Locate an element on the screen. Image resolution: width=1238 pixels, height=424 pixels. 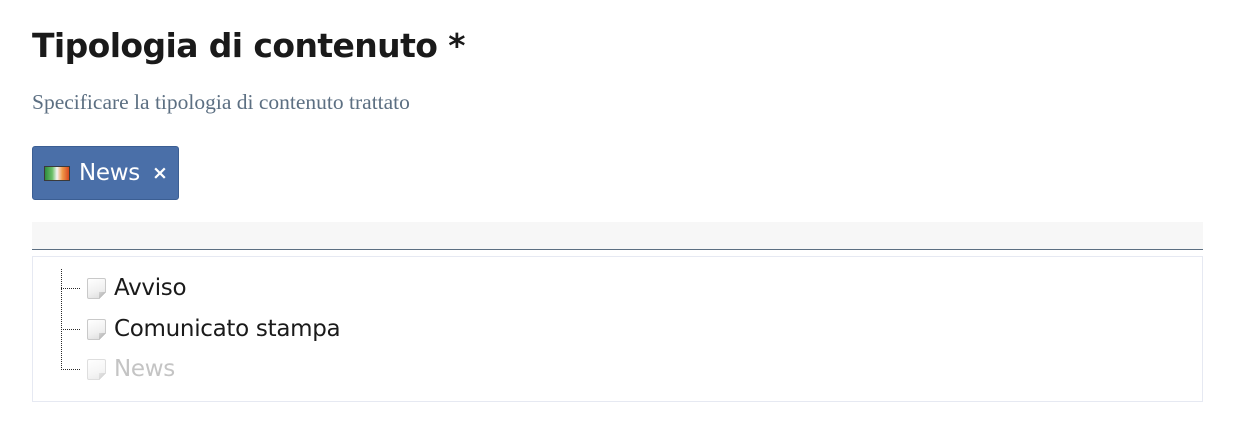
tree-item-avviso: Avviso is located at coordinates (124, 288).